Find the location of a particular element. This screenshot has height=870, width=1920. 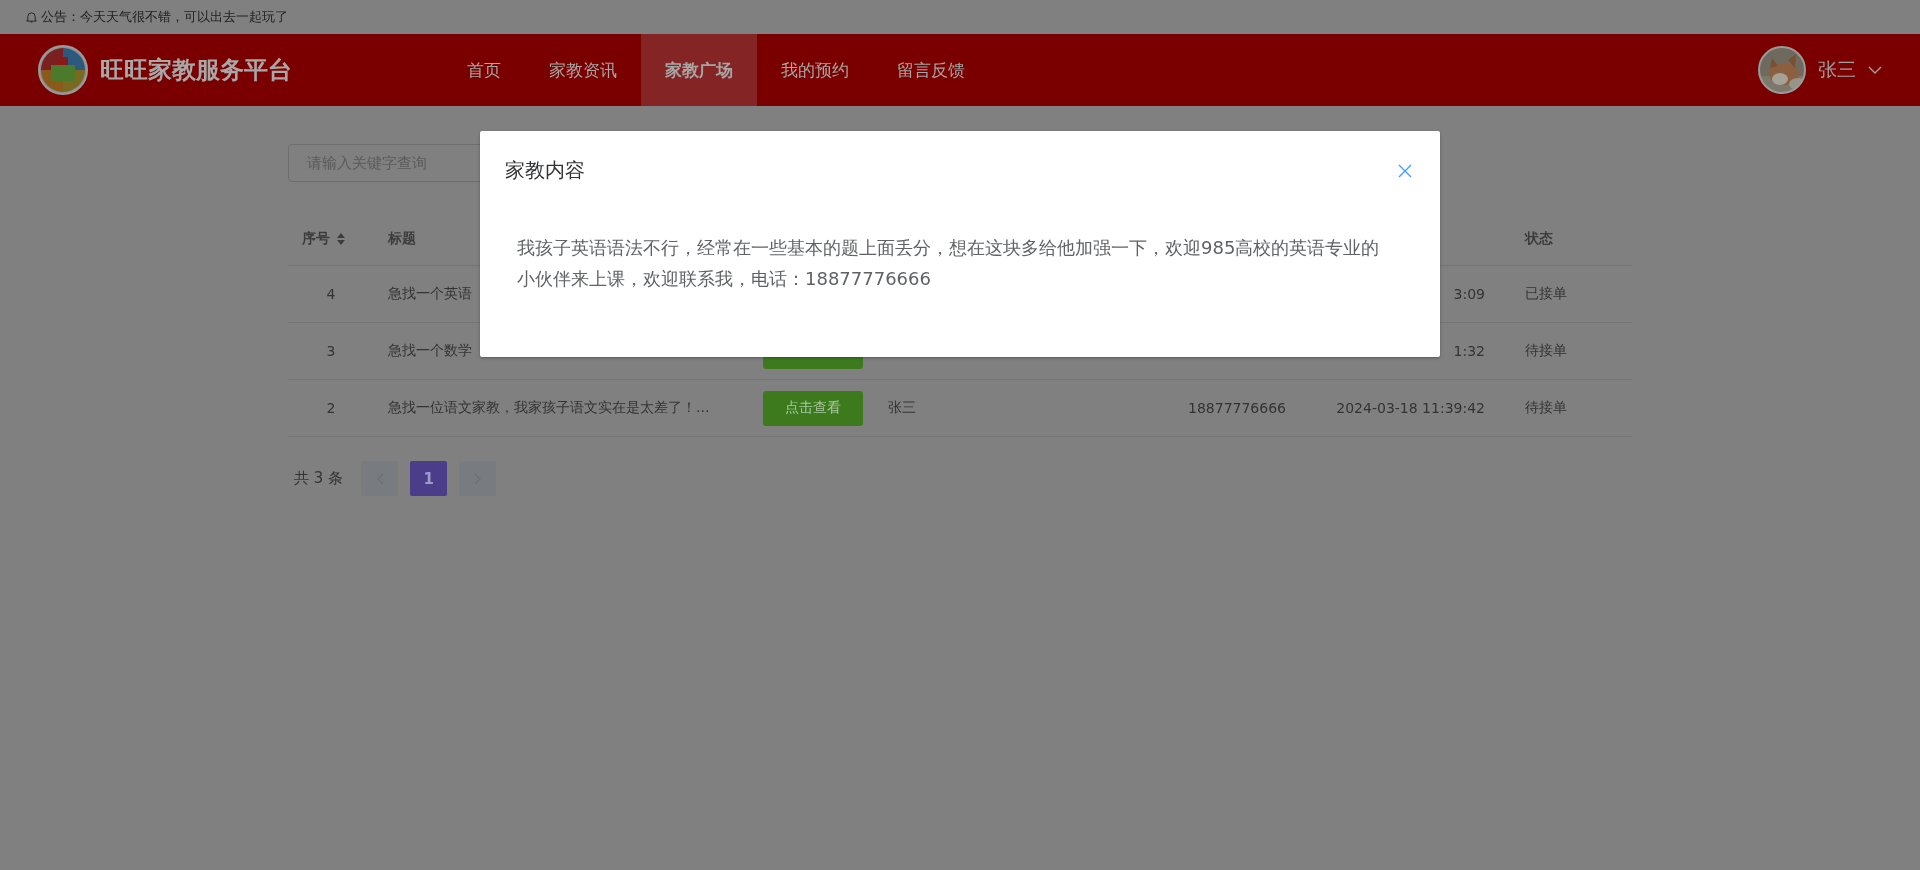

table-cell: 18877776666 is located at coordinates (1237, 408).